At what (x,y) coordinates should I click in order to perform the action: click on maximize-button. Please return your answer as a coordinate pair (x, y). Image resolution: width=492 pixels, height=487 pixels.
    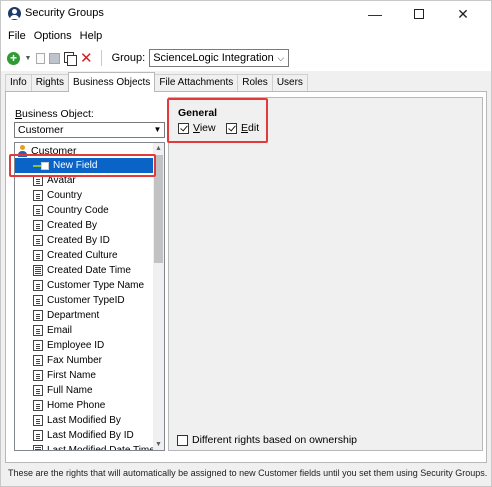
    Looking at the image, I should click on (419, 14).